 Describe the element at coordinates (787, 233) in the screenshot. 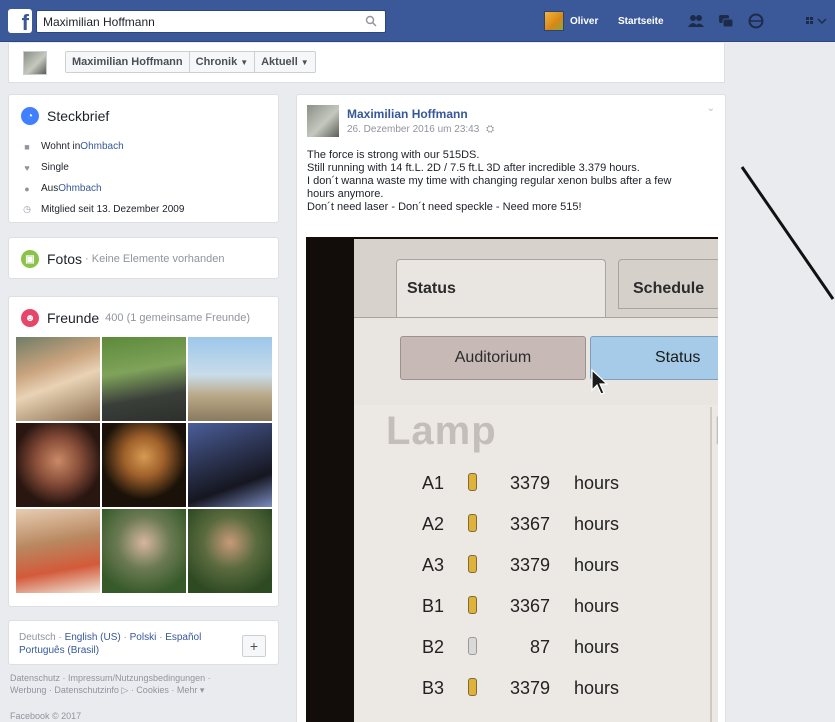

I see `annotation-arrow` at that location.